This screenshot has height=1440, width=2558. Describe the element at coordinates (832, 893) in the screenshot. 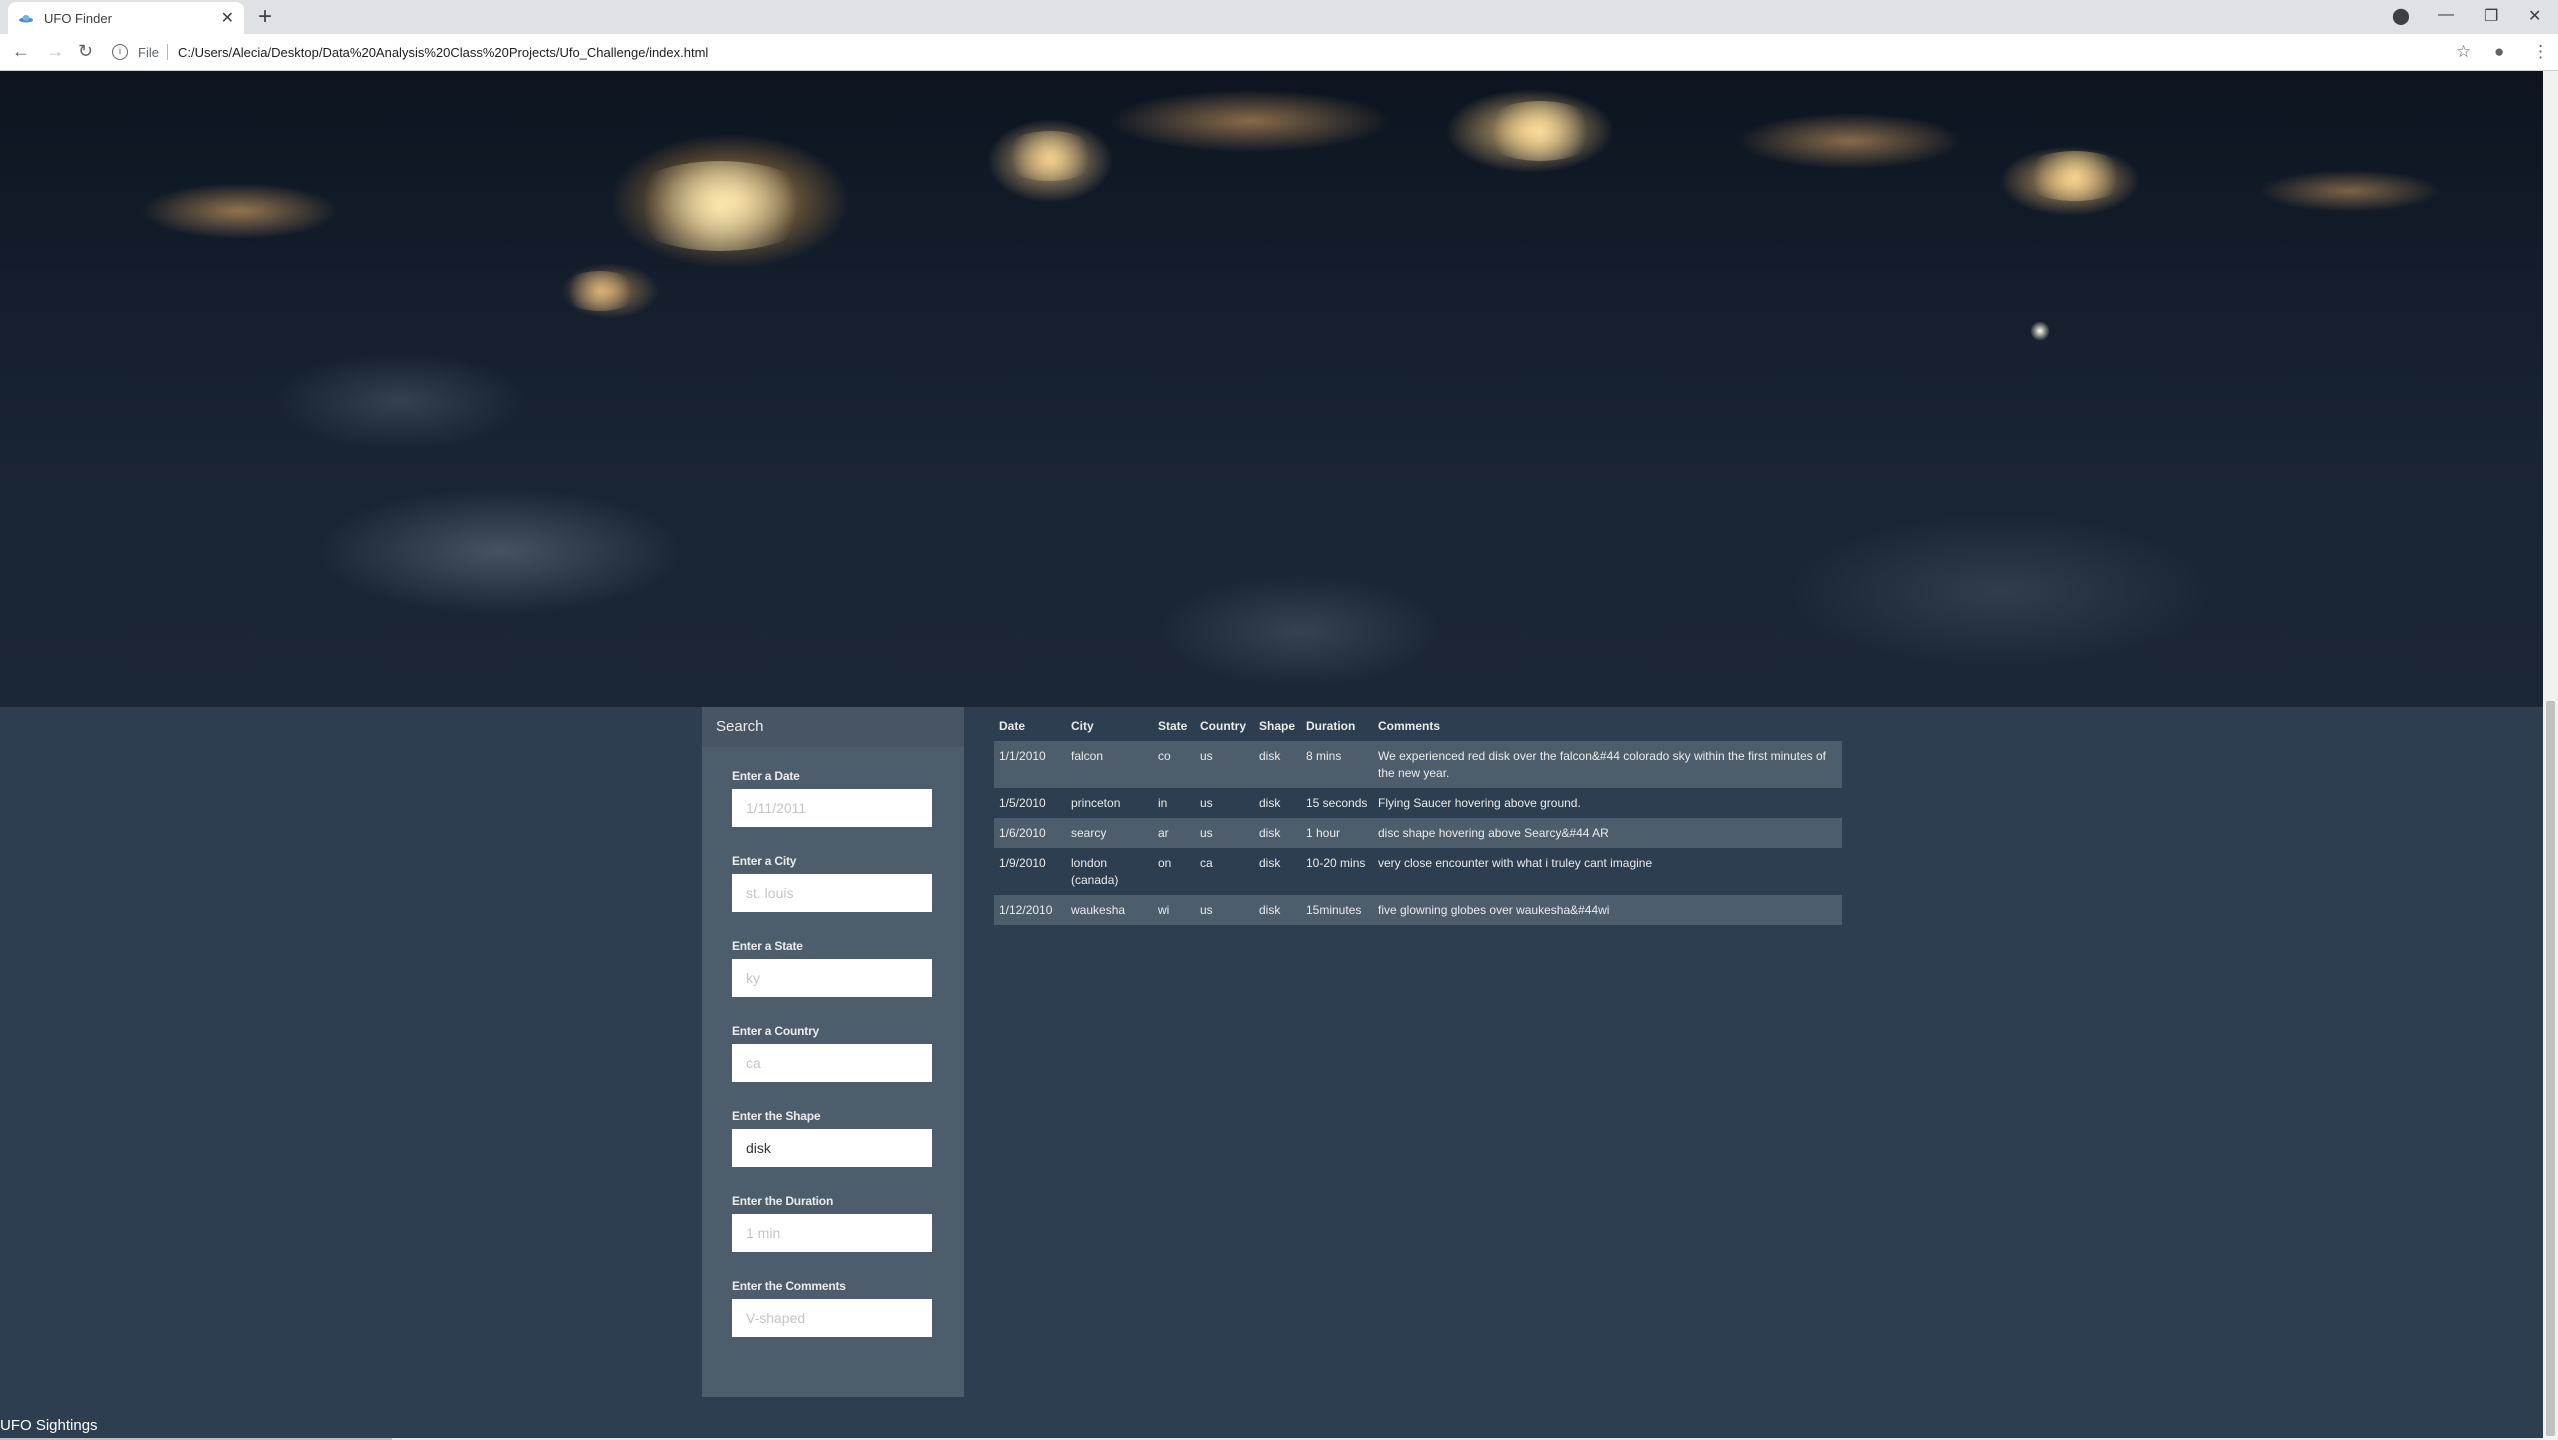

I see `city-input` at that location.